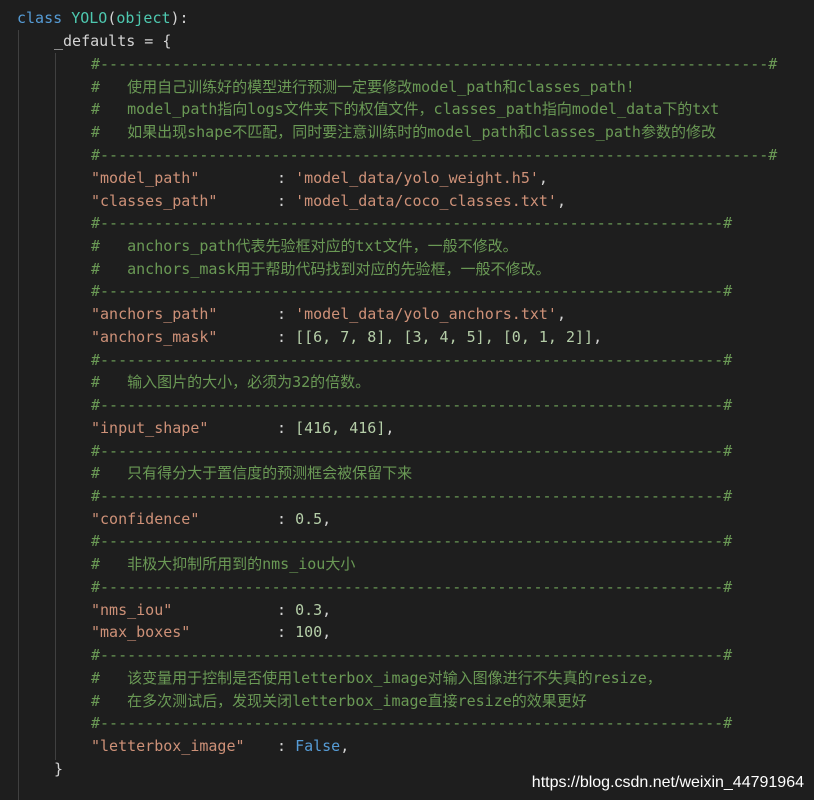 The image size is (814, 800). Describe the element at coordinates (252, 473) in the screenshot. I see `comment-line: # 只有得分大于置信度的预测框会被保留下来` at that location.